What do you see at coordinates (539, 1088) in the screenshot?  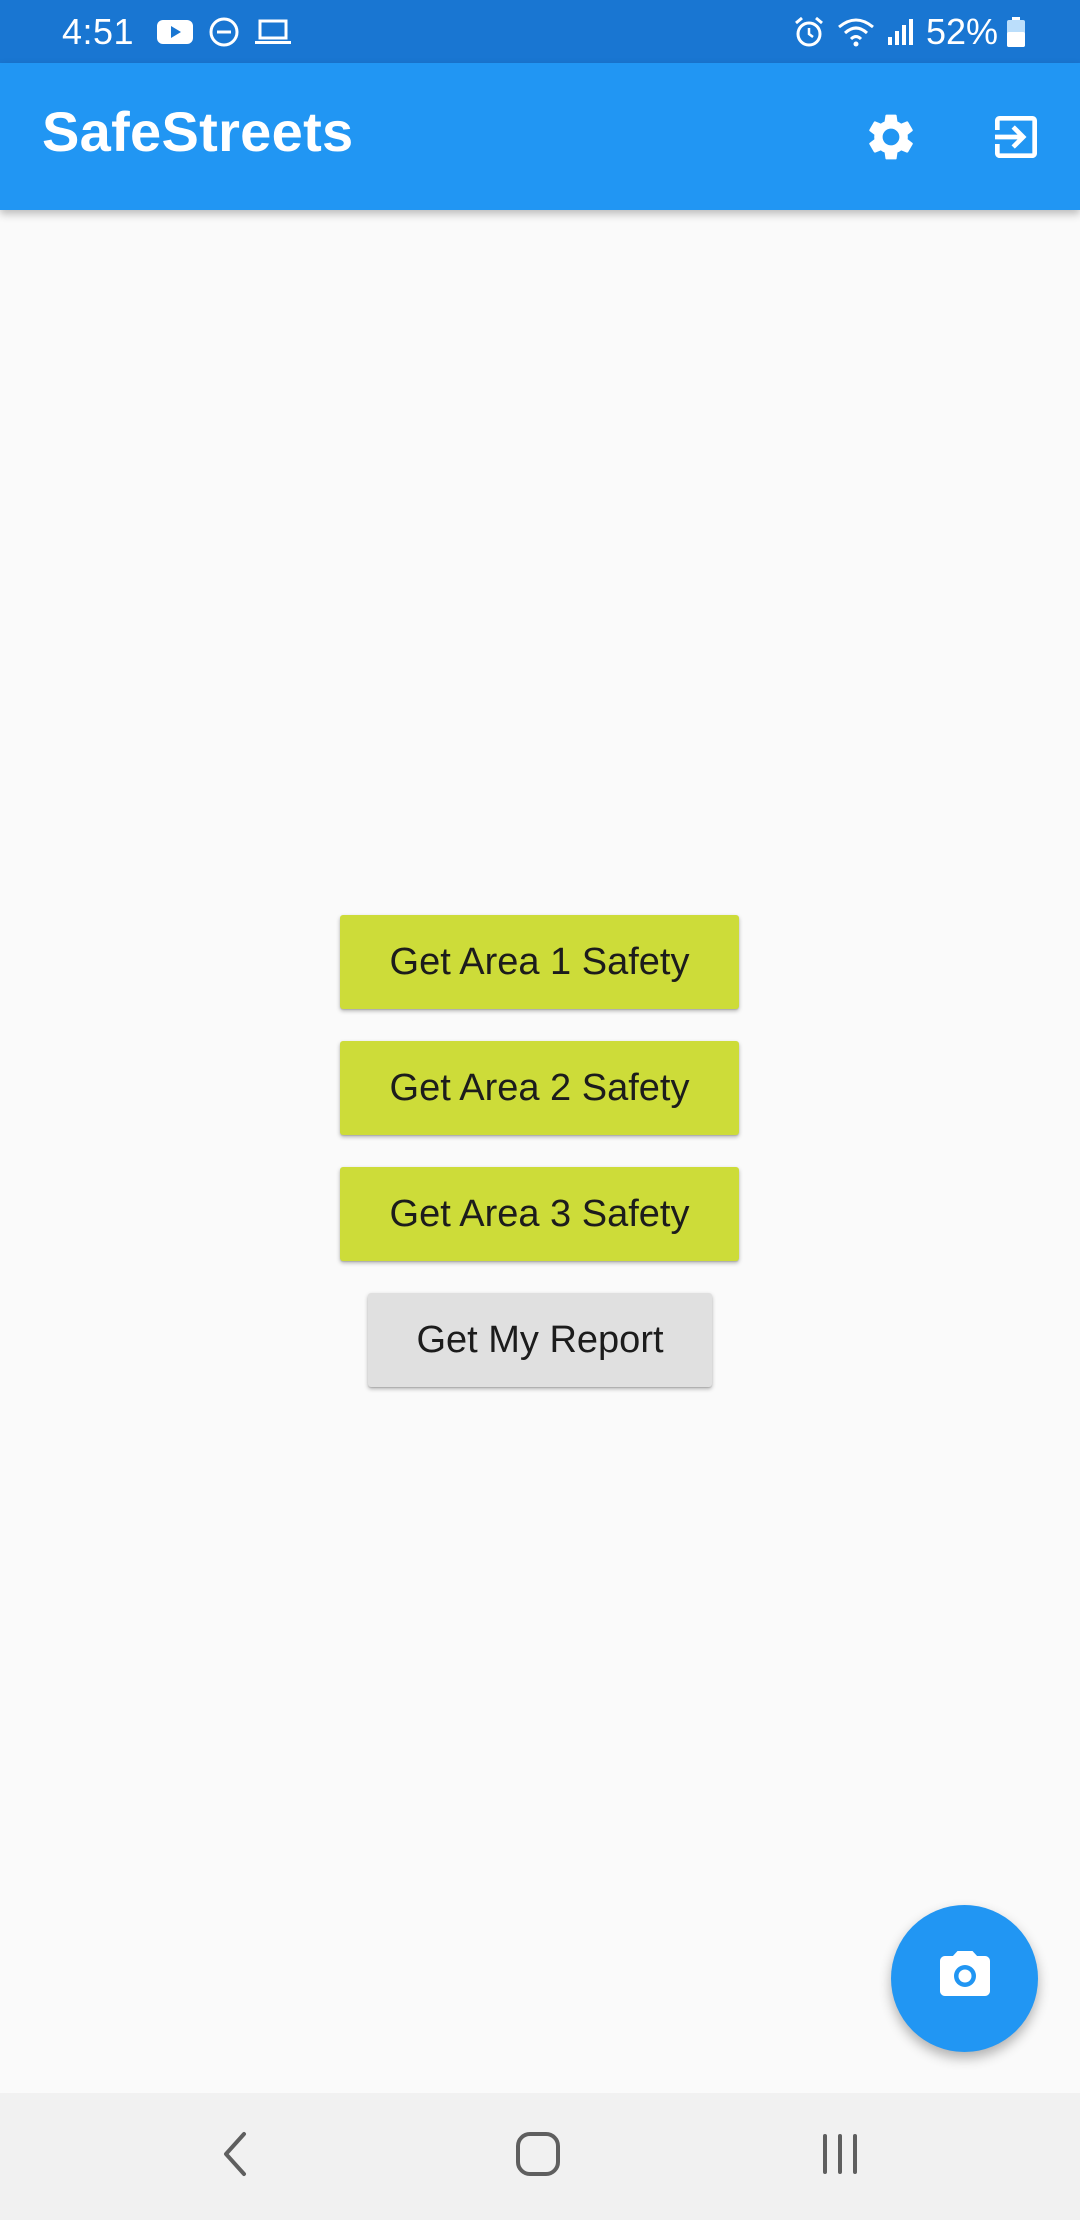 I see `get-area-2-safety-button: Get Area 2 Safety` at bounding box center [539, 1088].